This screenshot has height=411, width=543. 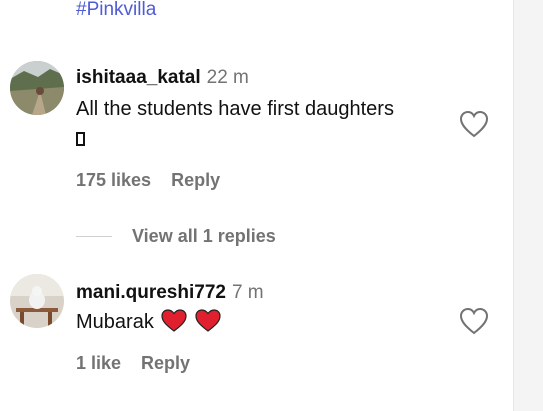 What do you see at coordinates (170, 293) in the screenshot?
I see `comment-username: mani.qureshi772 7 m` at bounding box center [170, 293].